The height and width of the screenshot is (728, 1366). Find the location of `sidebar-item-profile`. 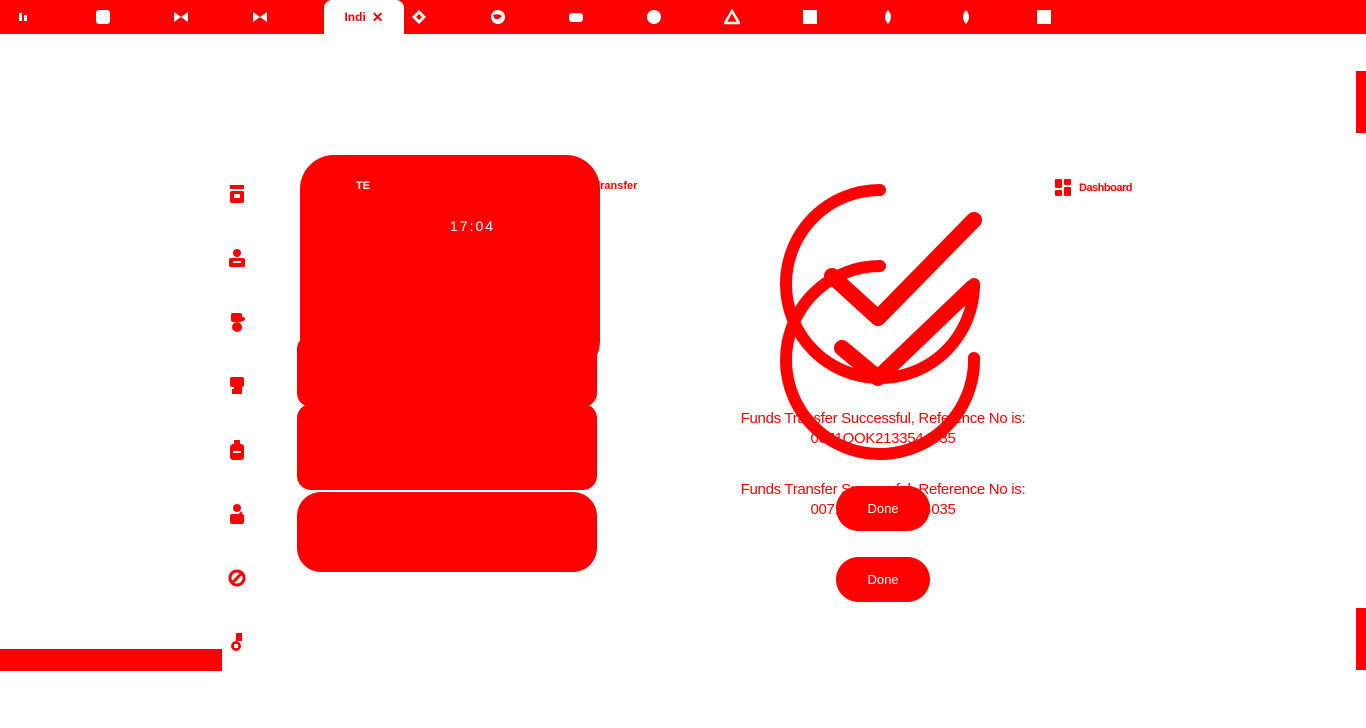

sidebar-item-profile is located at coordinates (237, 514).